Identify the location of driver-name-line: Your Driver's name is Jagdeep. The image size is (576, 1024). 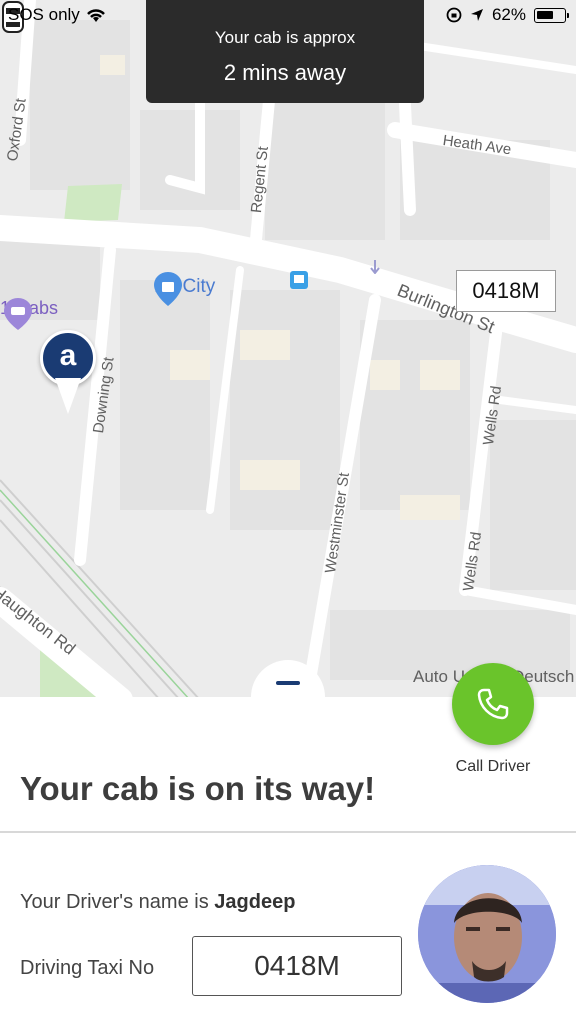
(157, 902).